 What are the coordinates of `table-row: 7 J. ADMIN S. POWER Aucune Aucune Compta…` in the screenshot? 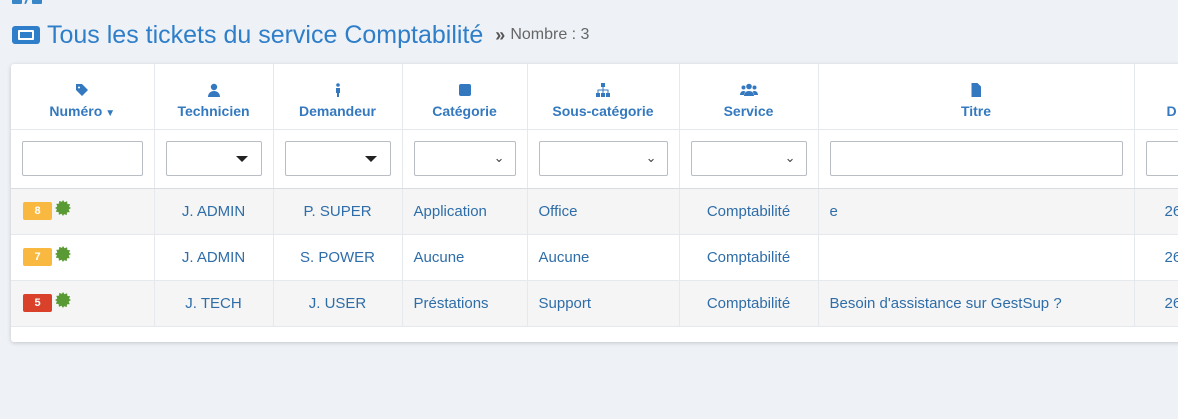 It's located at (594, 257).